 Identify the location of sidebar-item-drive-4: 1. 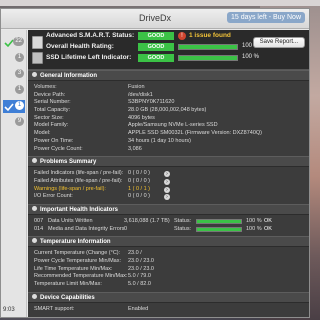
(14, 90).